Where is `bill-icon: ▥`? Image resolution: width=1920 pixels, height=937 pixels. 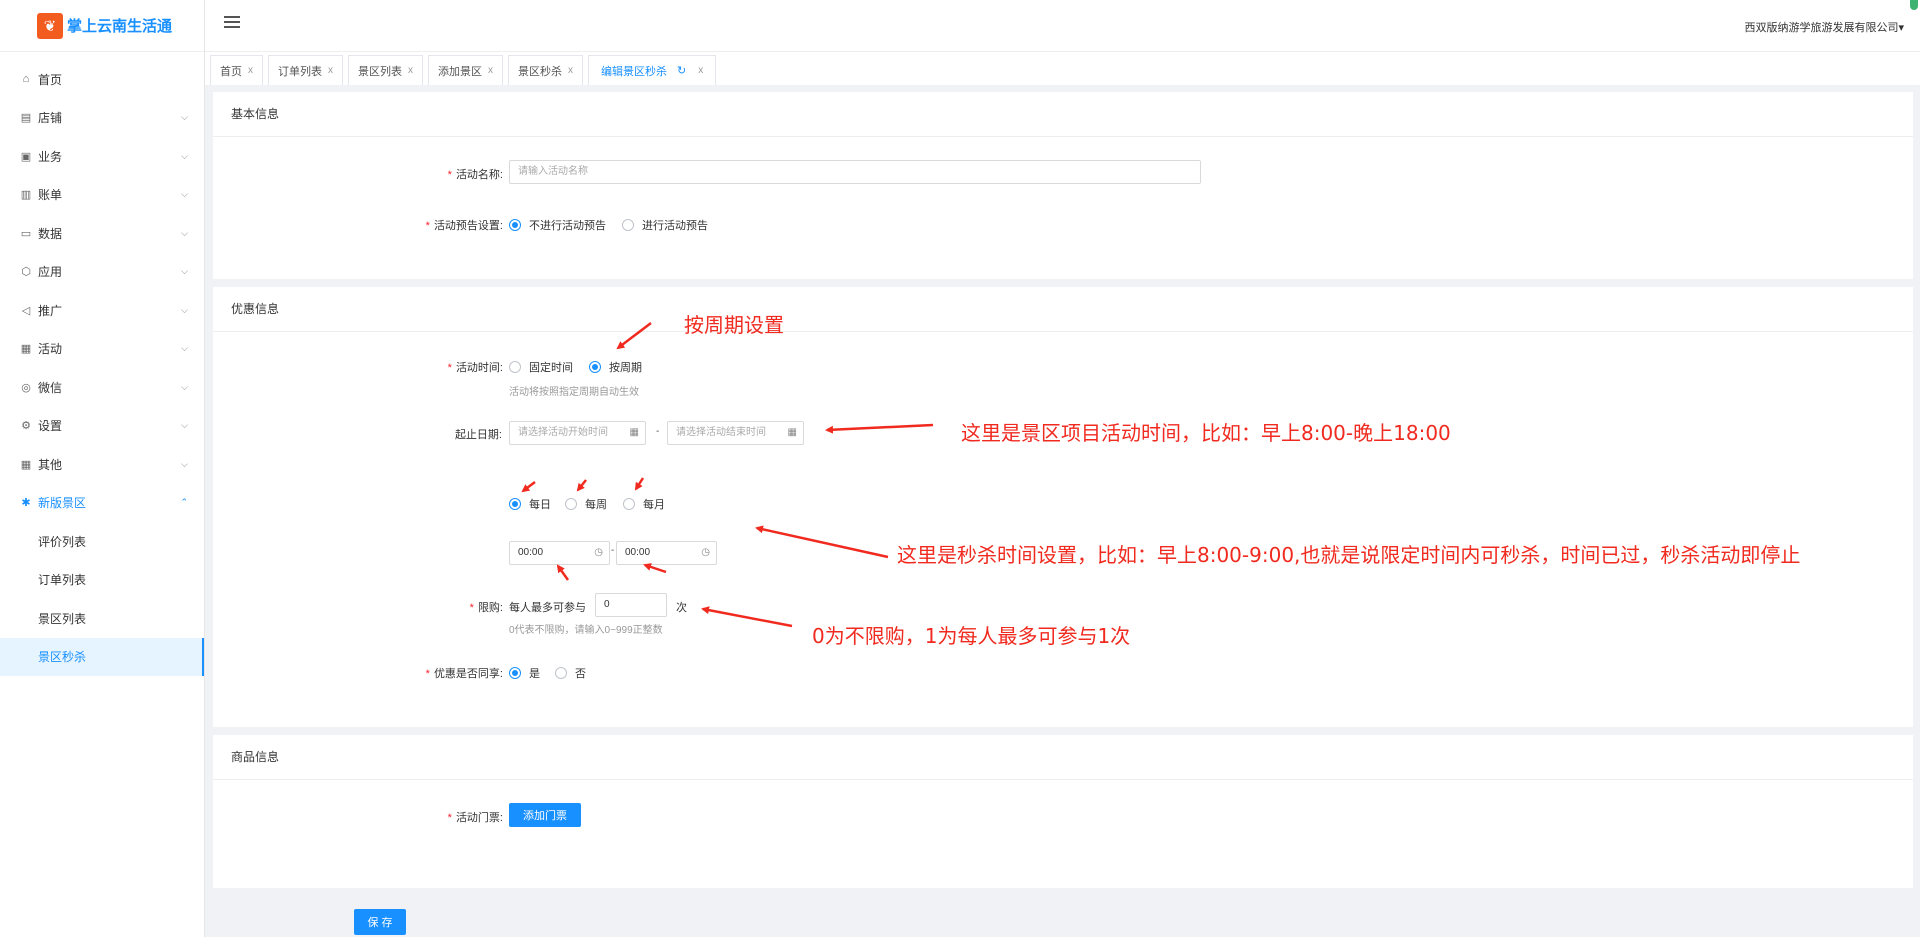
bill-icon: ▥ is located at coordinates (26, 195).